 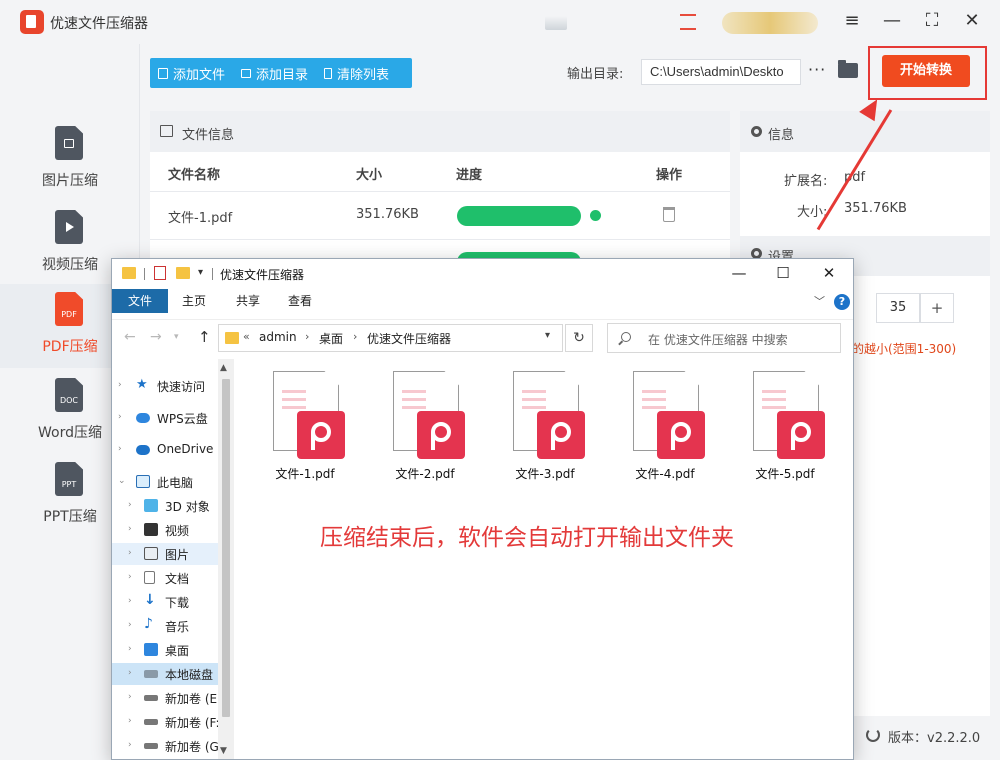 What do you see at coordinates (842, 302) in the screenshot?
I see `help-icon: ?` at bounding box center [842, 302].